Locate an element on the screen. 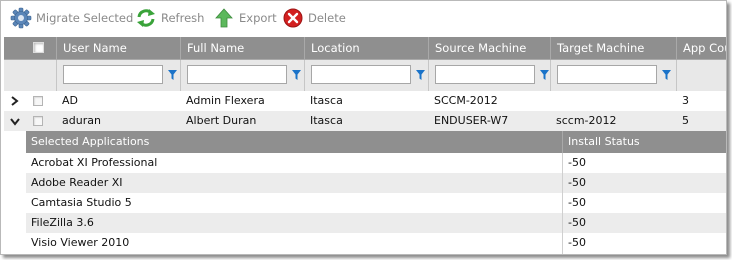 The image size is (732, 260). user-name-cell: AD is located at coordinates (70, 100).